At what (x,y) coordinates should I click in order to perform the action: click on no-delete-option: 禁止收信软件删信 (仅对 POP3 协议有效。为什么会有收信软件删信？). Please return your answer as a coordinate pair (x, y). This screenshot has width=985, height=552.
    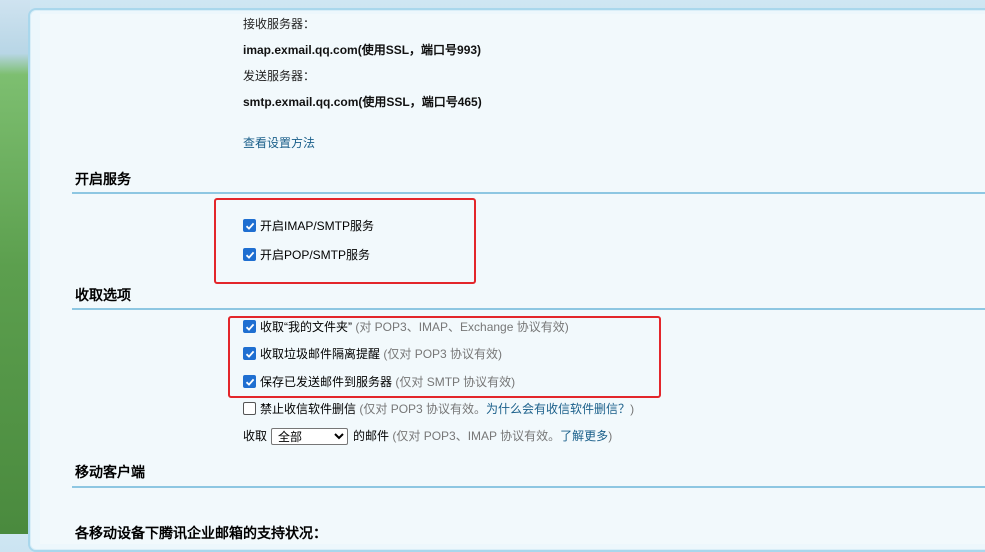
    Looking at the image, I should click on (447, 409).